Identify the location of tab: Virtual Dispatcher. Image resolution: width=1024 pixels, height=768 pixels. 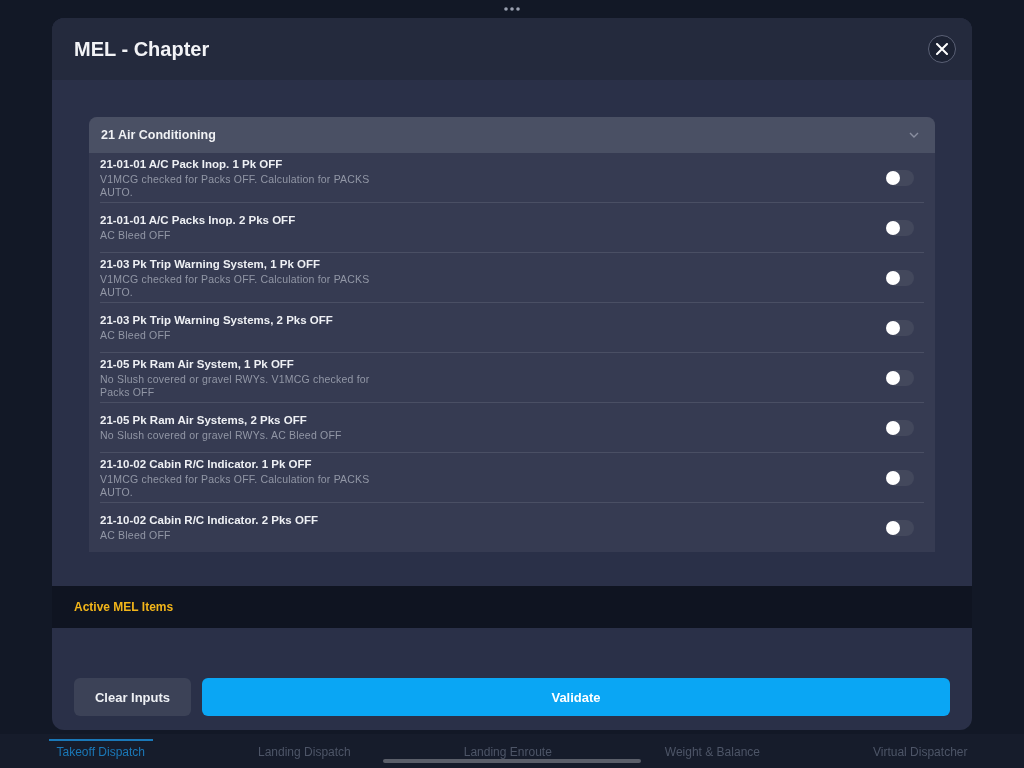
(920, 751).